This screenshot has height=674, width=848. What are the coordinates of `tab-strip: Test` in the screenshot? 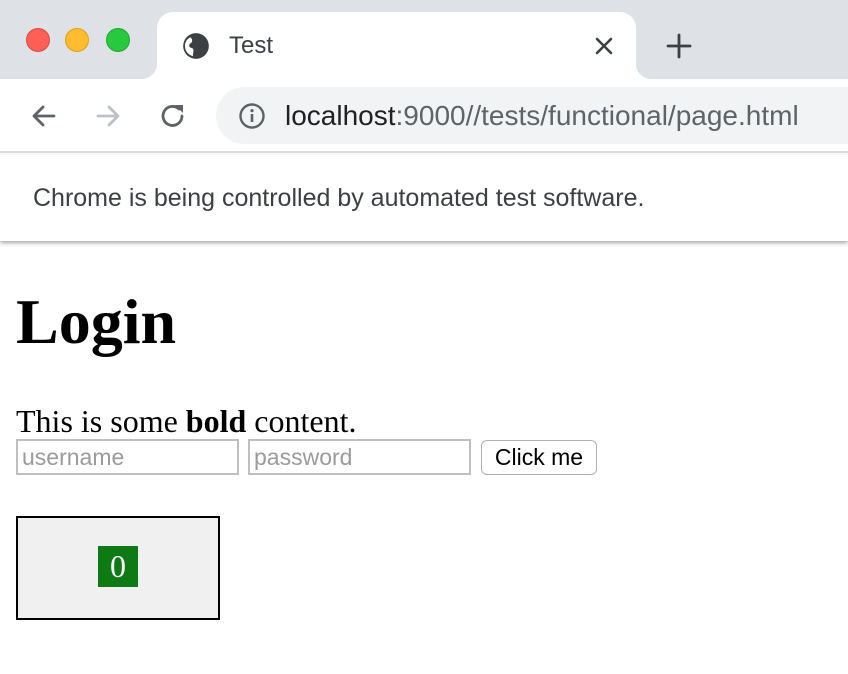 It's located at (424, 39).